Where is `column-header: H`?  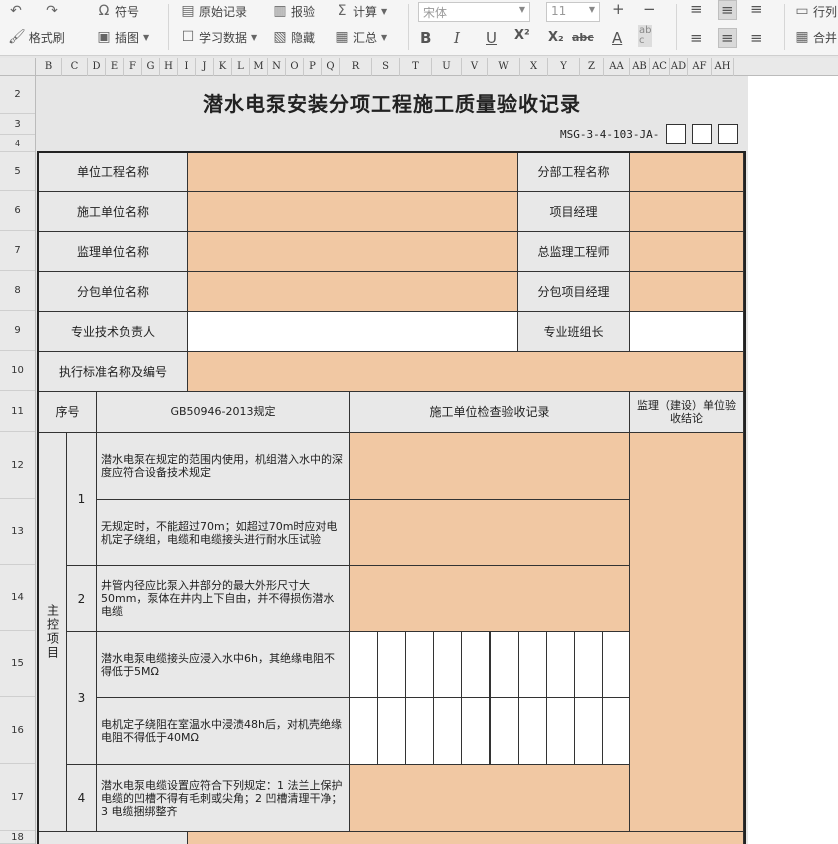
column-header: H is located at coordinates (169, 67).